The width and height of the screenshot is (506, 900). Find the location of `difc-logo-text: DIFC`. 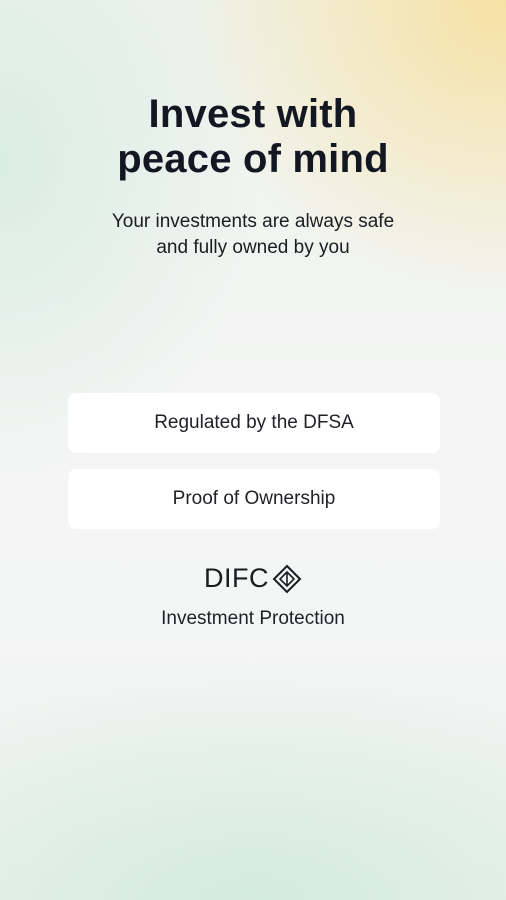

difc-logo-text: DIFC is located at coordinates (236, 578).